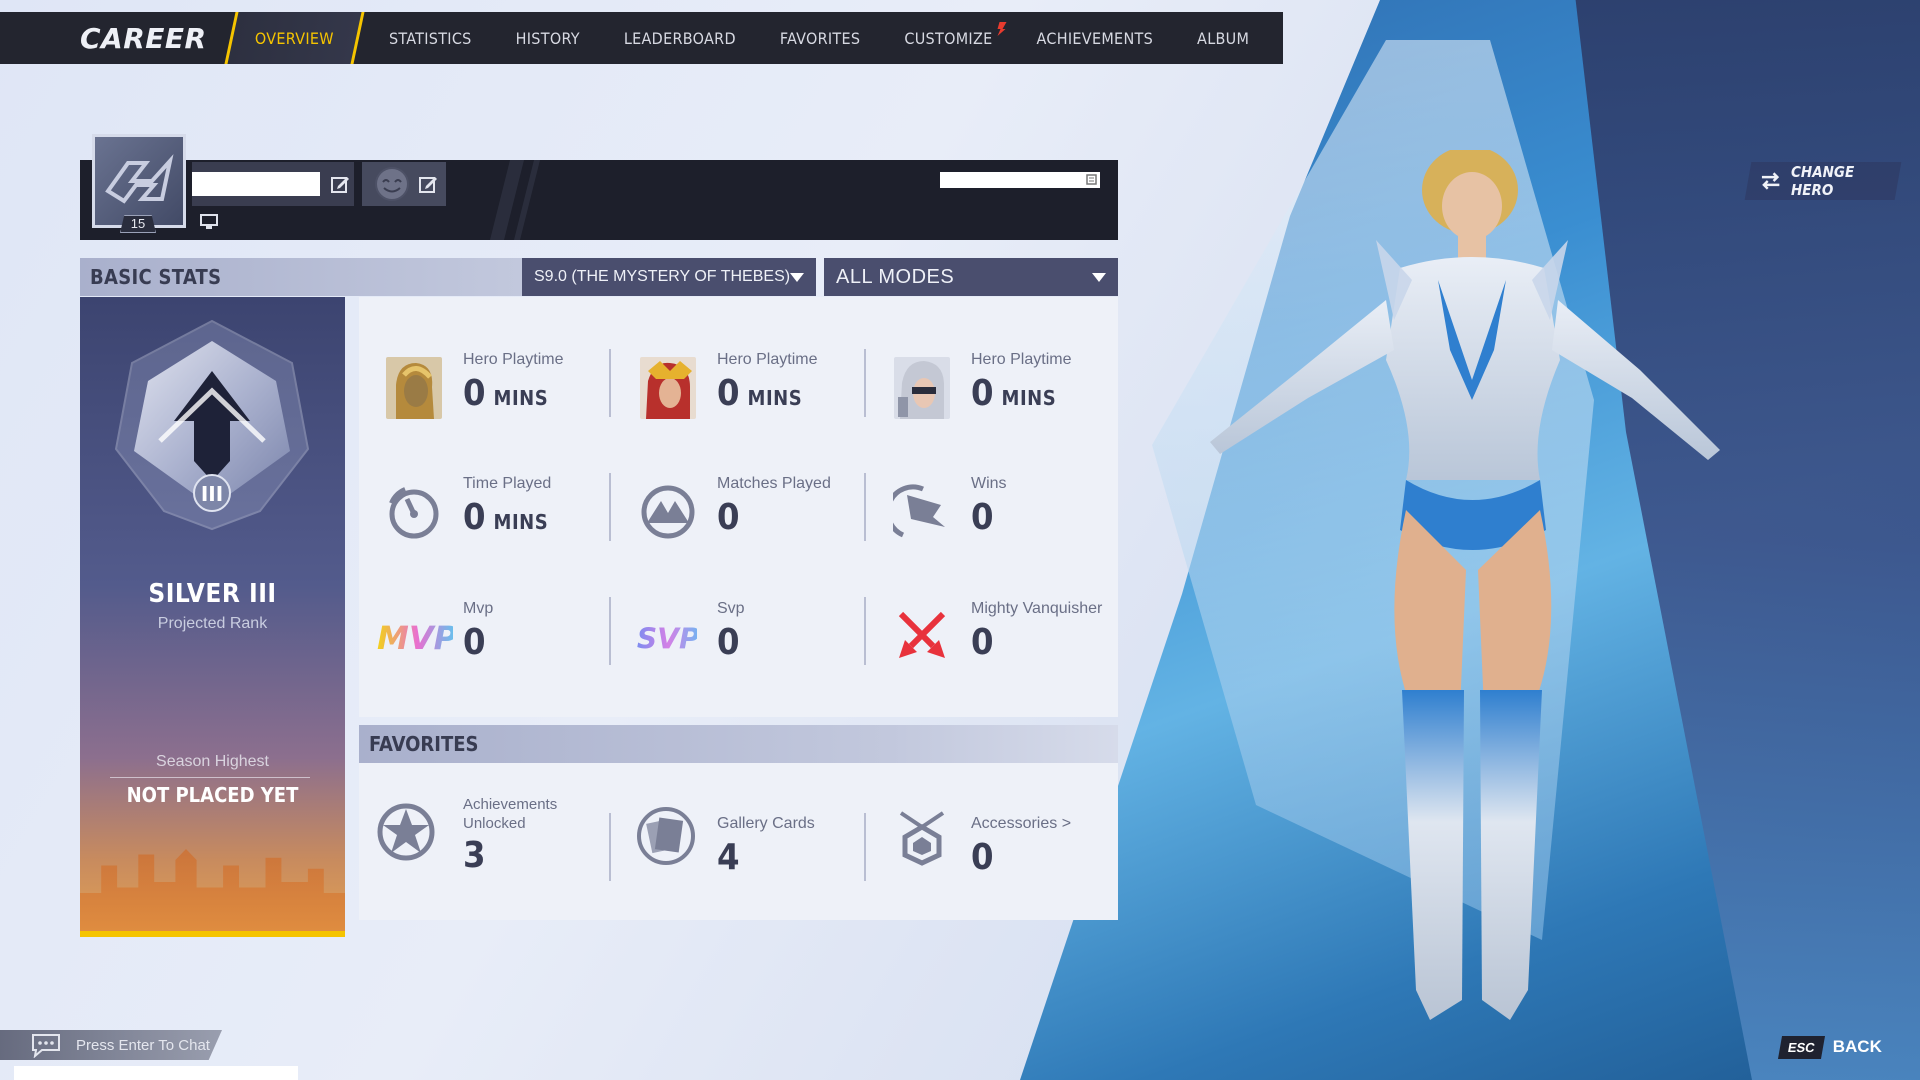 This screenshot has height=1080, width=1920. I want to click on svg-text: SVP, so click(667, 638).